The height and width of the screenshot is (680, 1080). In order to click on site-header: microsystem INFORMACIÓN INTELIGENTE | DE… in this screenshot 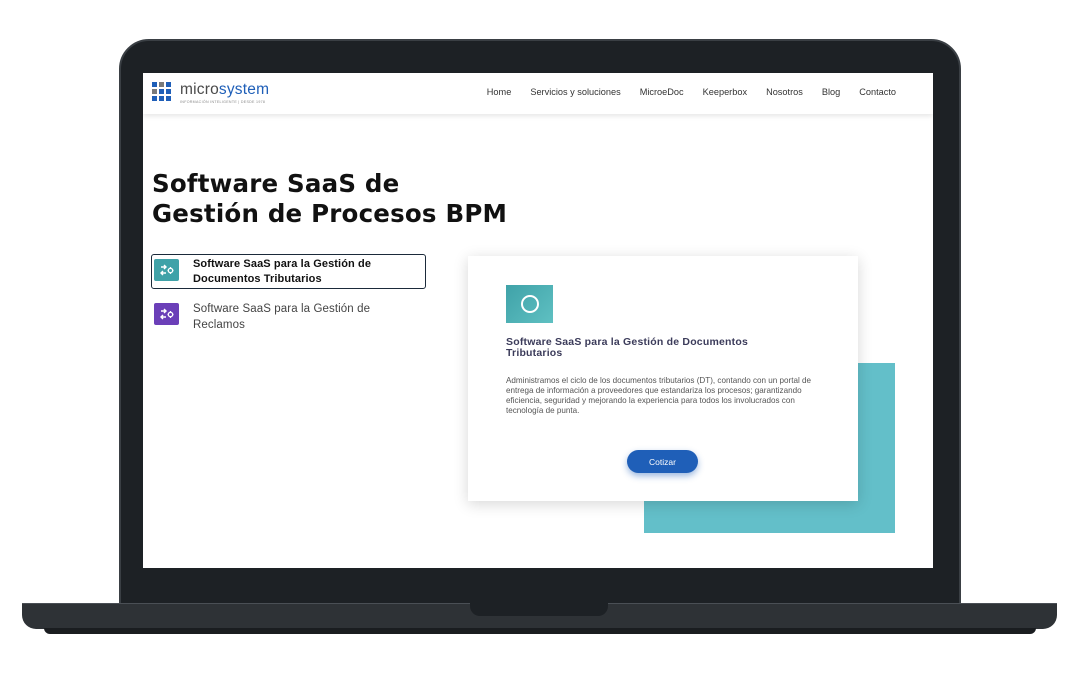, I will do `click(538, 93)`.